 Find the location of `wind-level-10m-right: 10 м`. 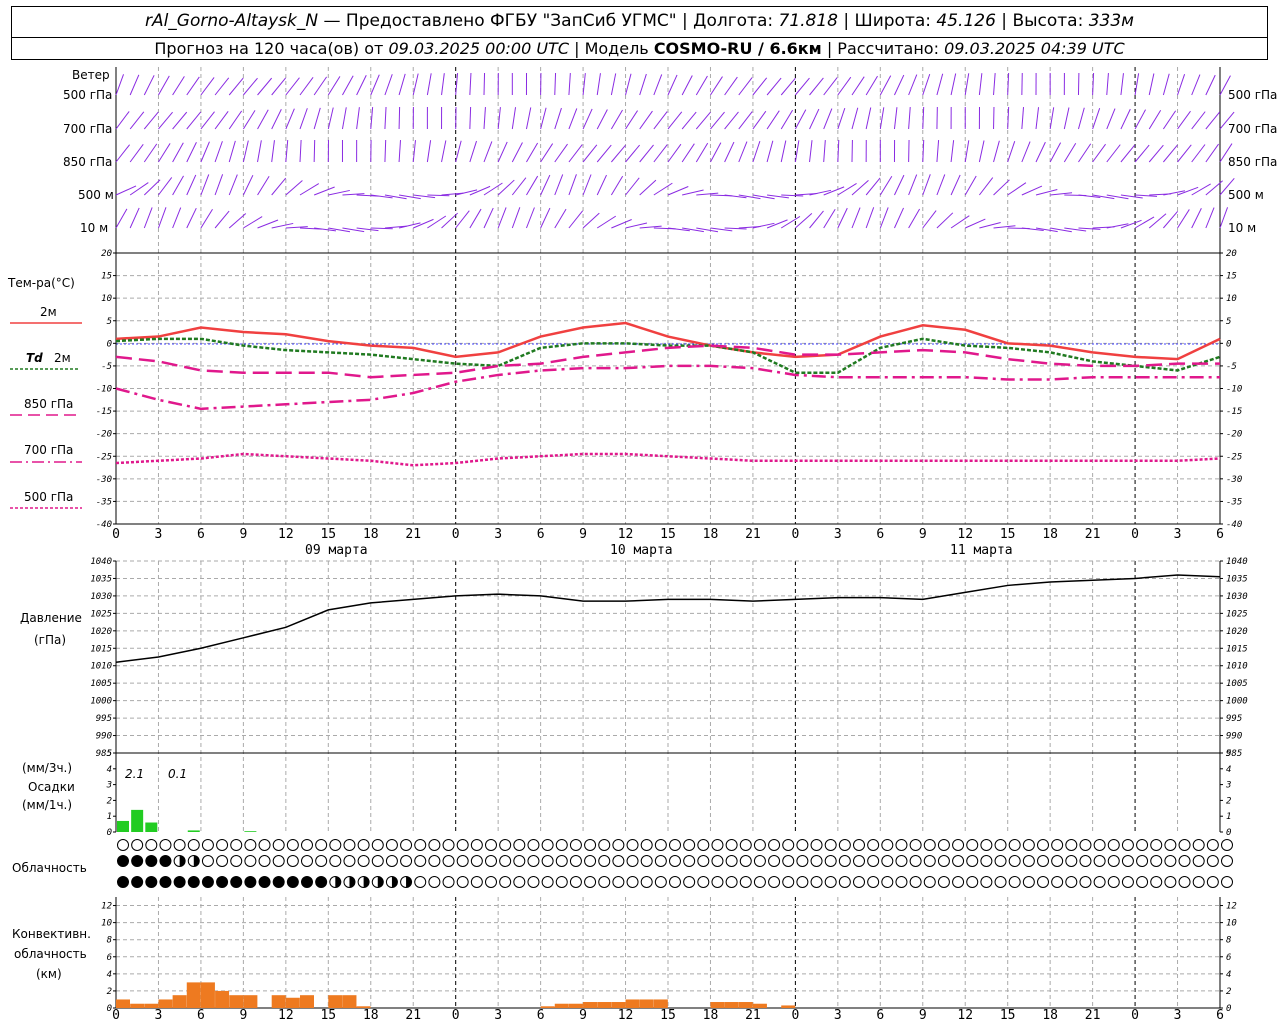

wind-level-10m-right: 10 м is located at coordinates (1242, 228).